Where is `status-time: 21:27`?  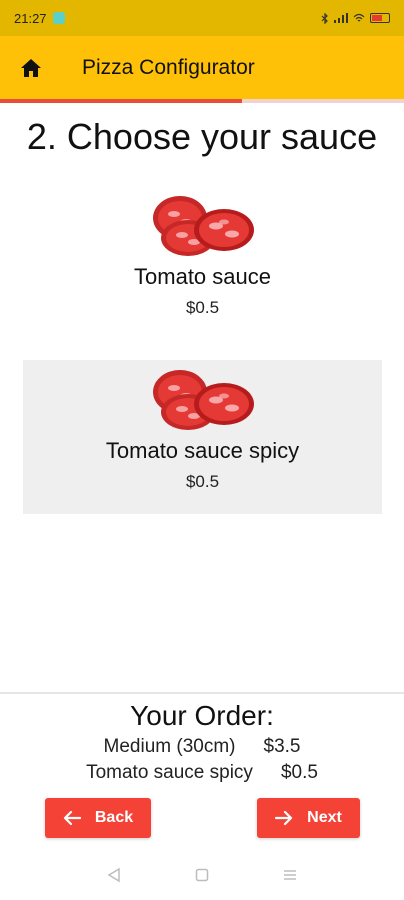
status-time: 21:27 is located at coordinates (30, 18).